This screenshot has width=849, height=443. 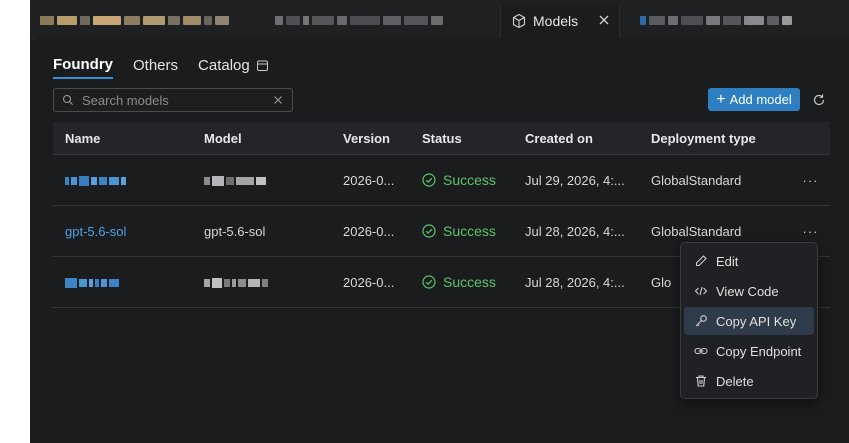 What do you see at coordinates (701, 321) in the screenshot?
I see `key-icon` at bounding box center [701, 321].